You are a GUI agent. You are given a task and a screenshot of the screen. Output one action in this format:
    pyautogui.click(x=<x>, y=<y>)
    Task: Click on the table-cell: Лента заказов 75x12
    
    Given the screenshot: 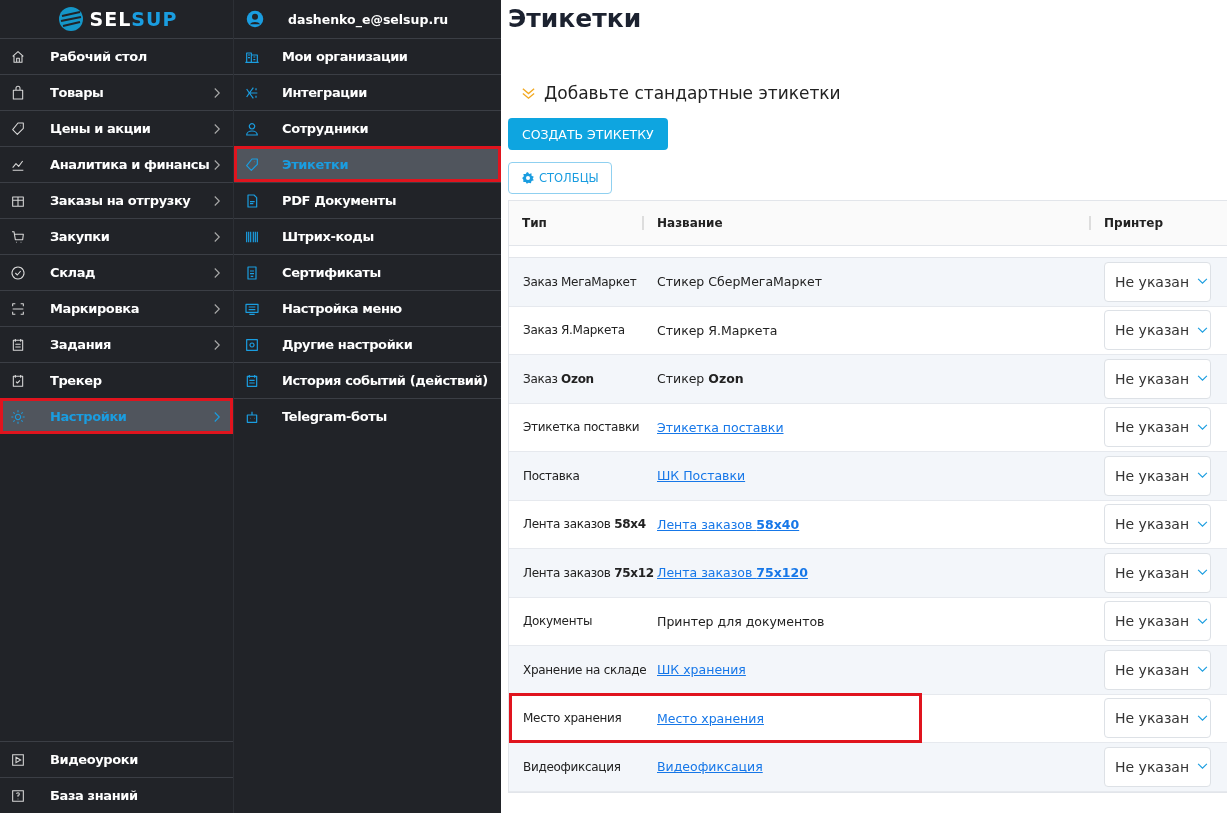 What is the action you would take?
    pyautogui.click(x=588, y=572)
    